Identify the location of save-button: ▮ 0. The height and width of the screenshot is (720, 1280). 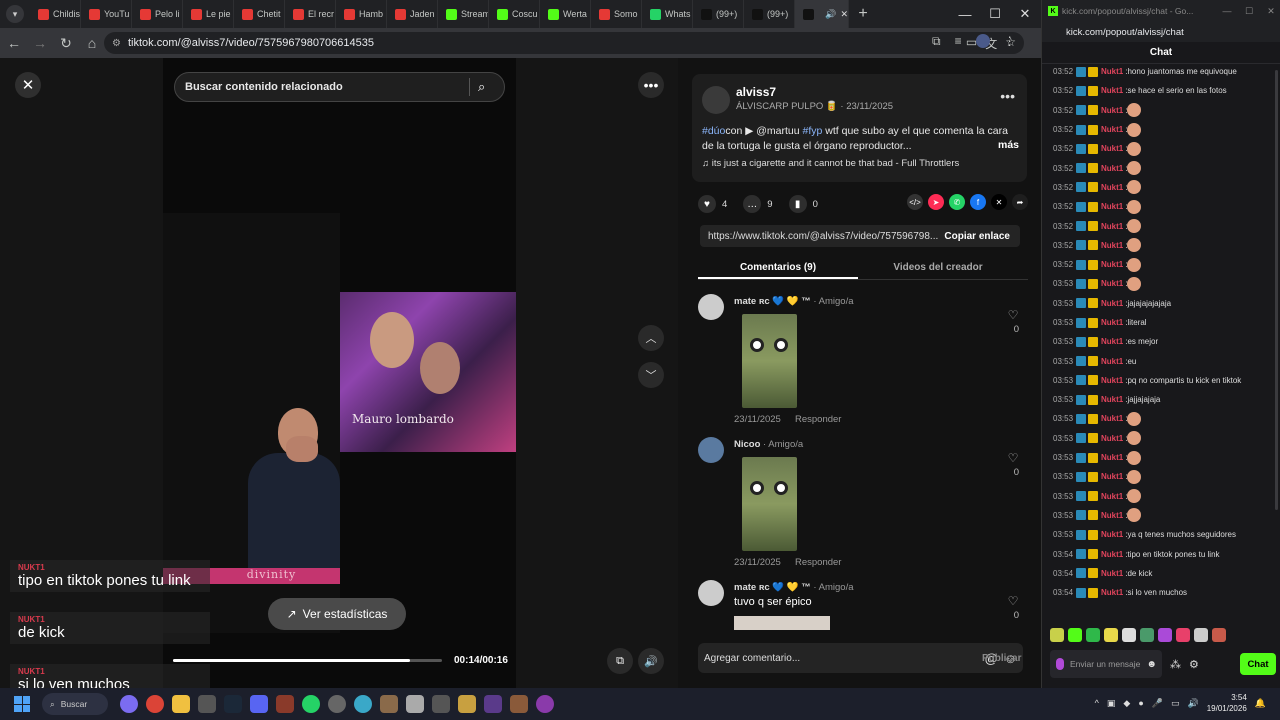
(803, 204).